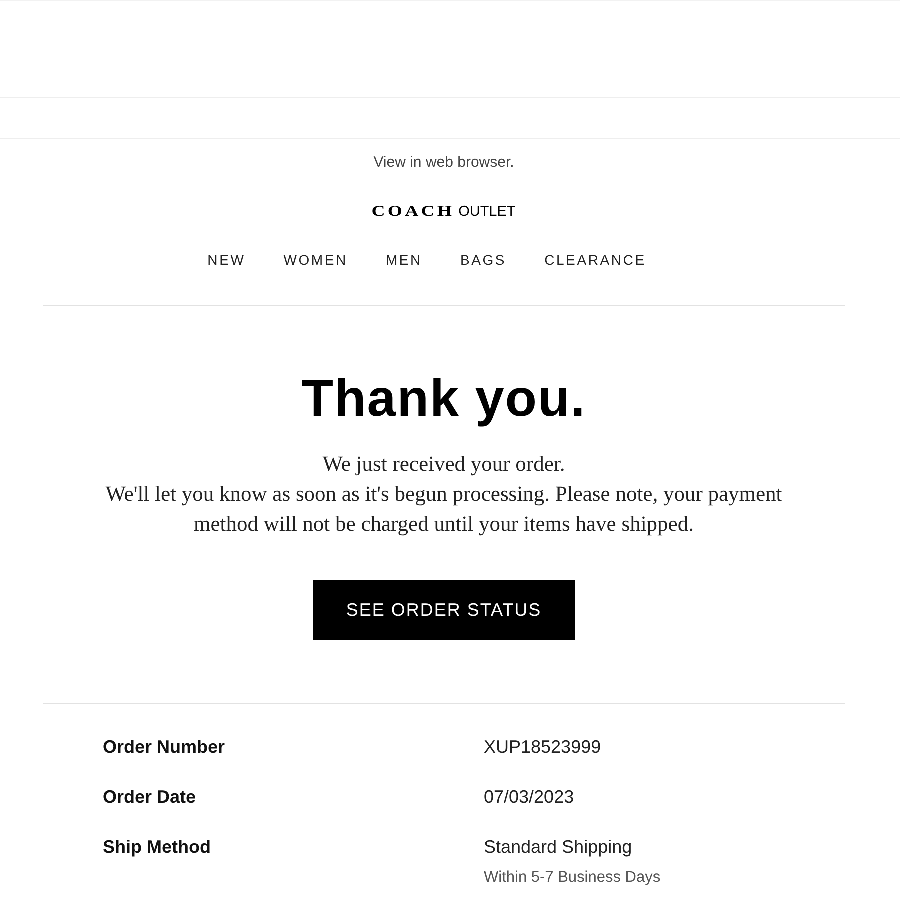  What do you see at coordinates (483, 260) in the screenshot?
I see `nav-link: BAGS` at bounding box center [483, 260].